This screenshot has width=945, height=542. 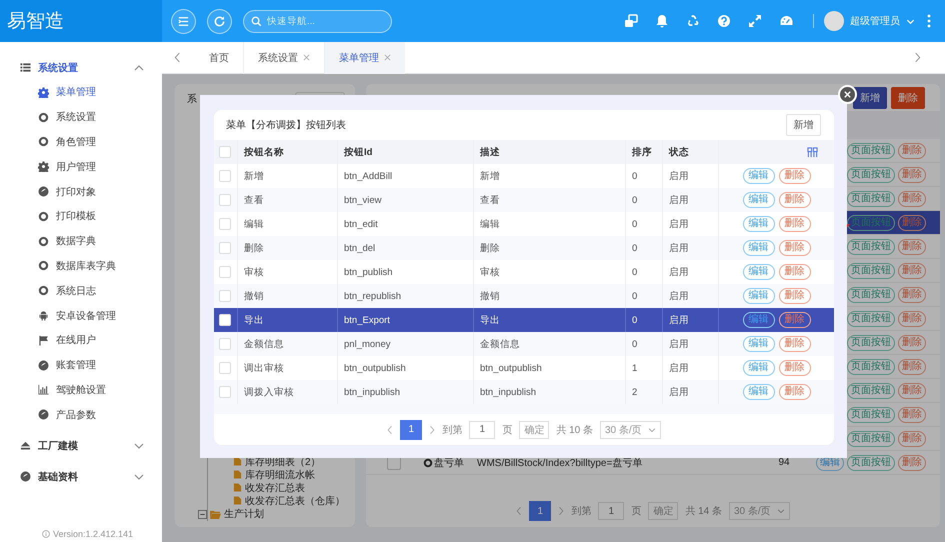 What do you see at coordinates (524, 296) in the screenshot?
I see `table-row: 撤销 btn_republish 撤销 0 启用 编辑 删除` at bounding box center [524, 296].